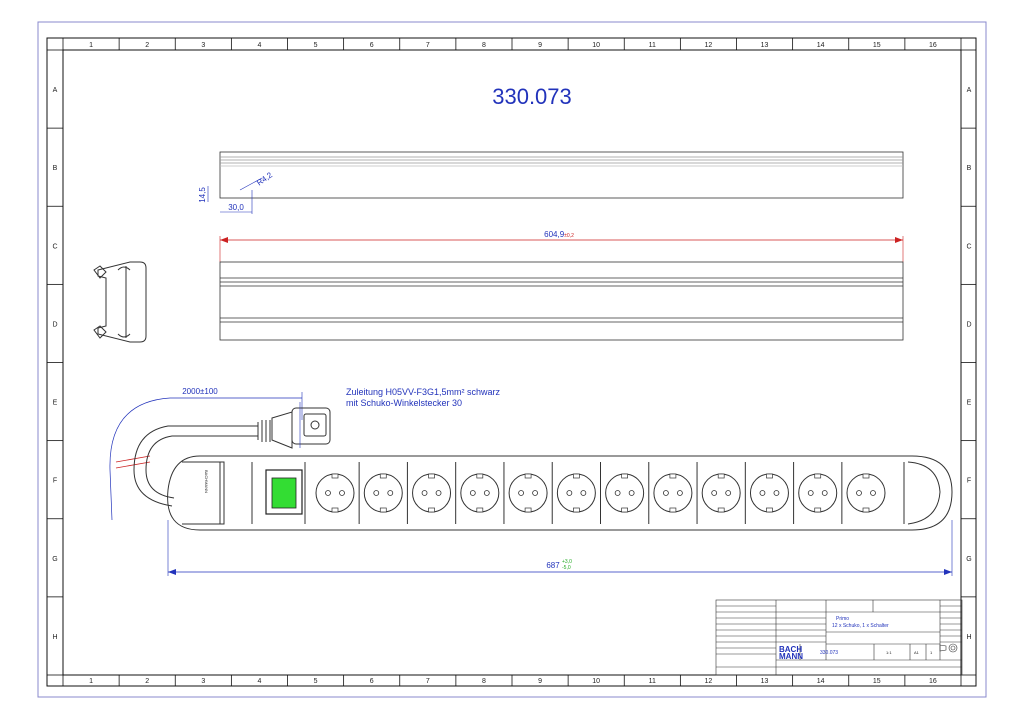 This screenshot has height=723, width=1024. Describe the element at coordinates (948, 648) in the screenshot. I see `projection-symbol-icon` at that location.